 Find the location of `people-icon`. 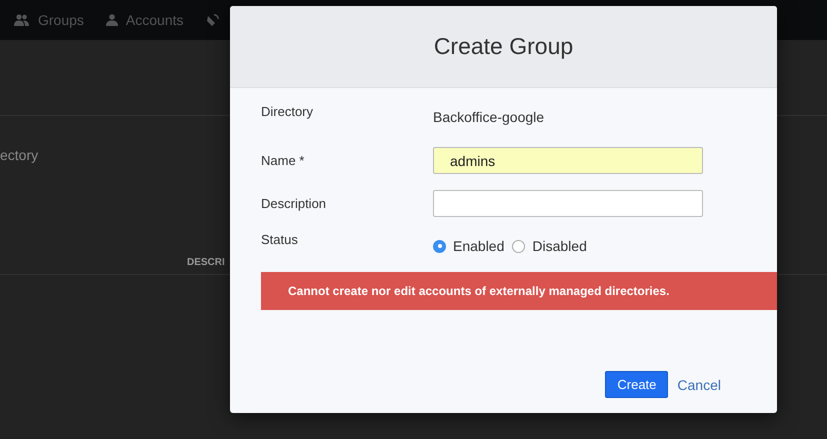

people-icon is located at coordinates (22, 20).